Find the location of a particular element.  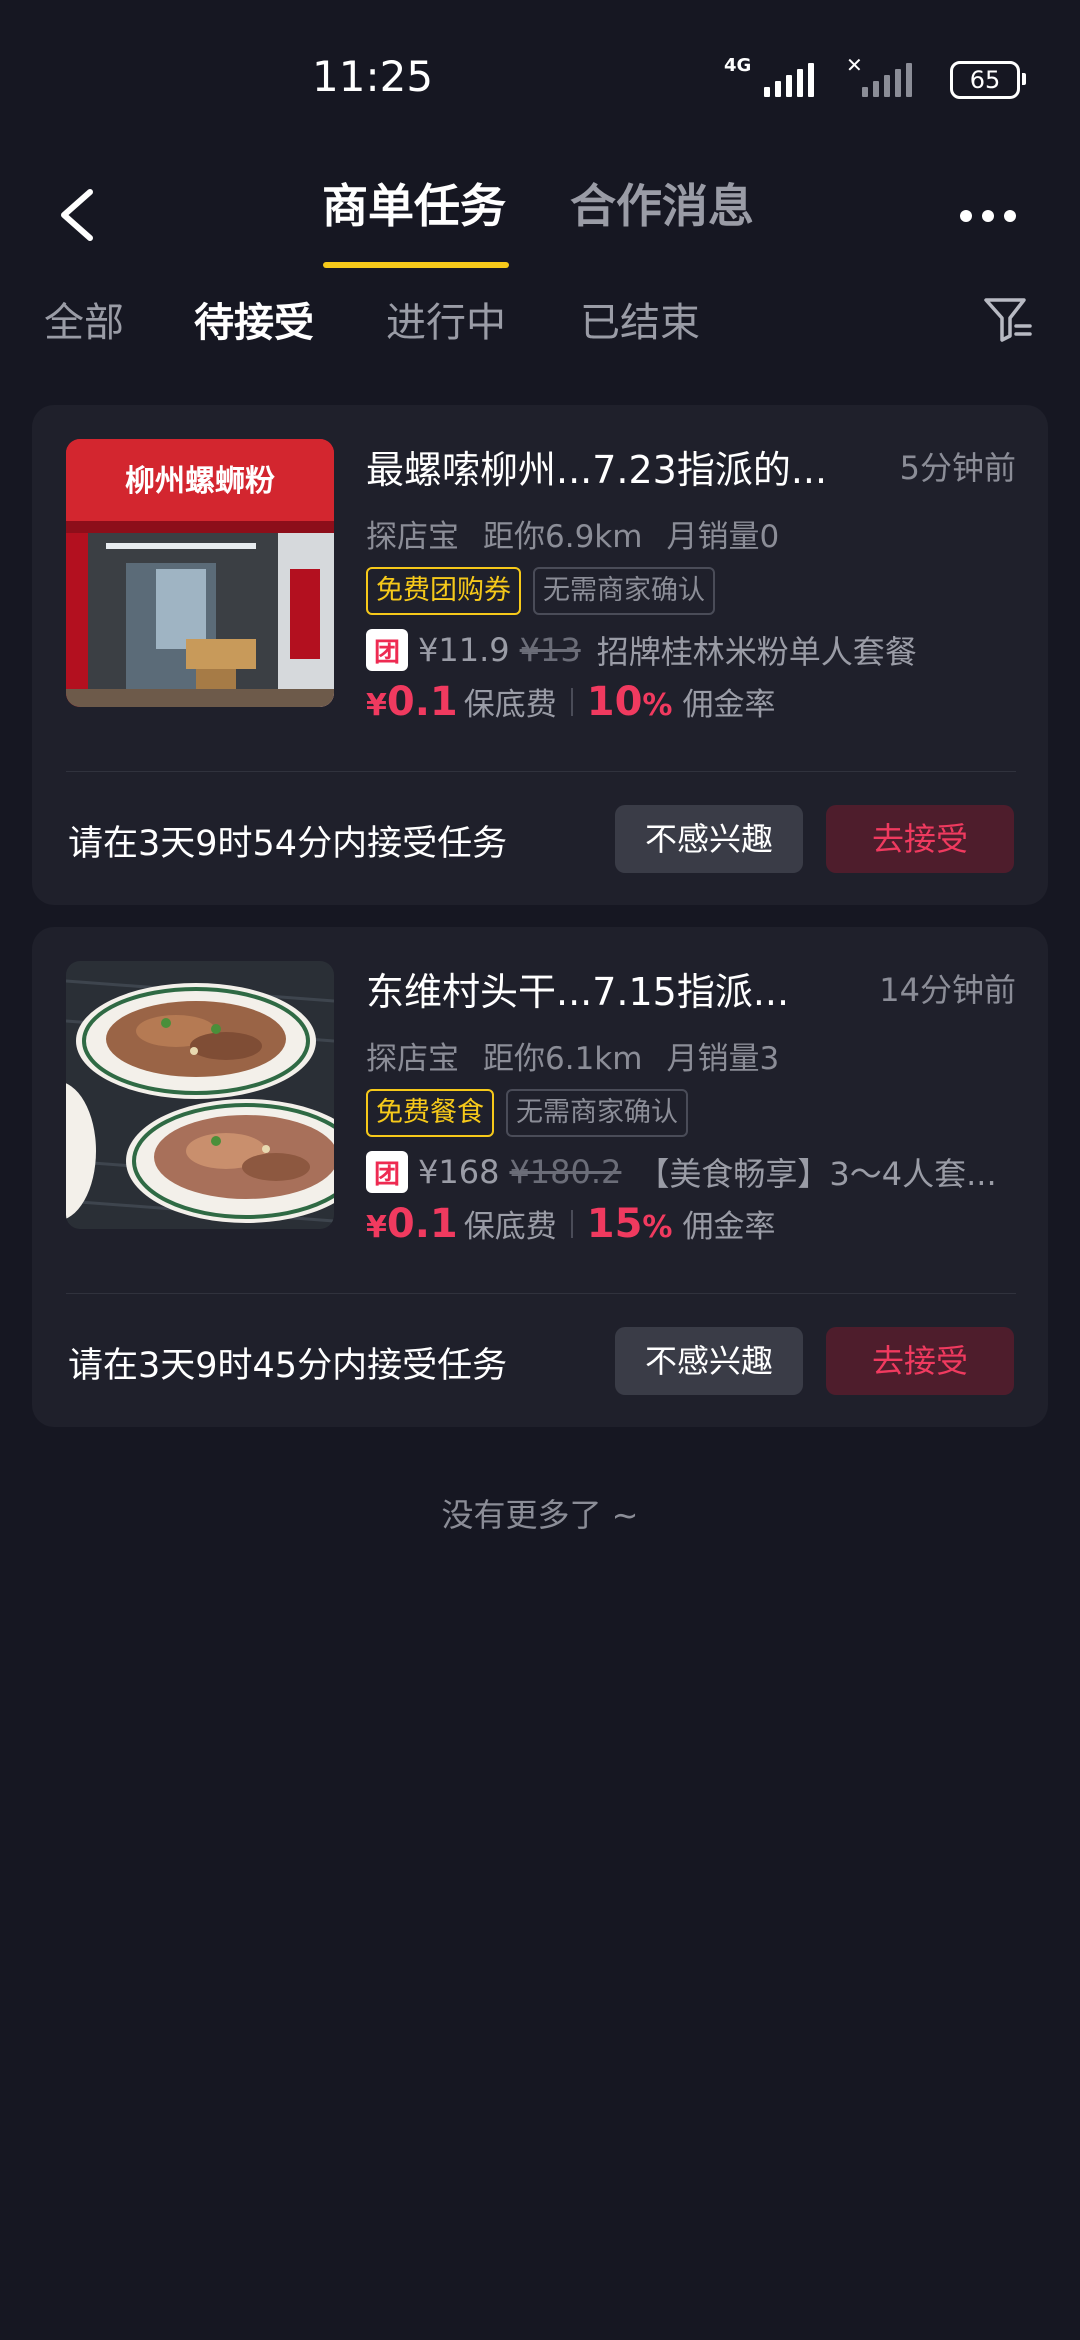

subtab-in-progress: 进行中 is located at coordinates (446, 319).